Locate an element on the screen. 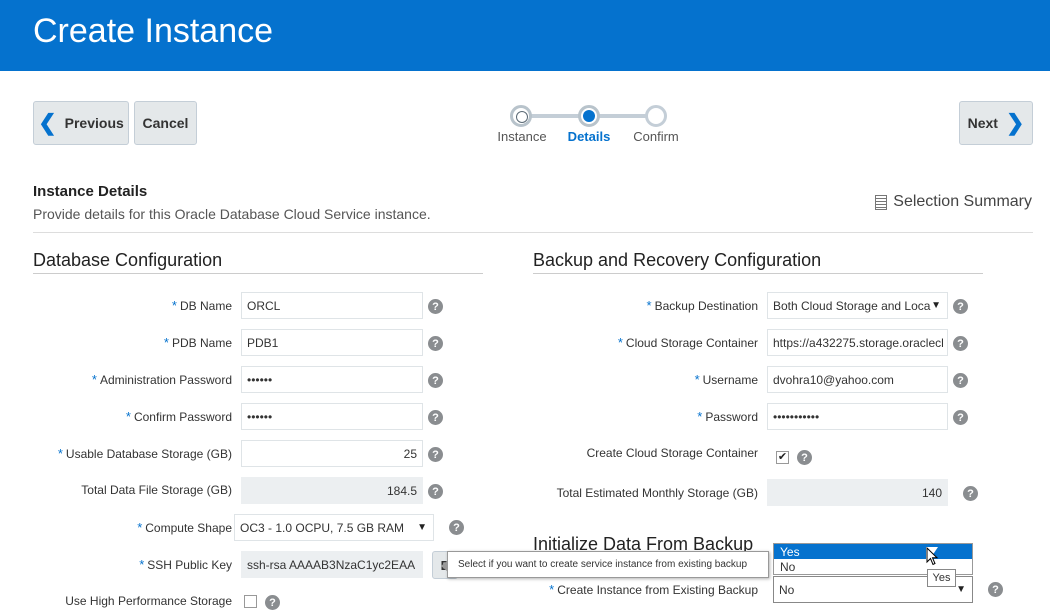 Image resolution: width=1050 pixels, height=616 pixels. db-name-label: * DB Name is located at coordinates (202, 305).